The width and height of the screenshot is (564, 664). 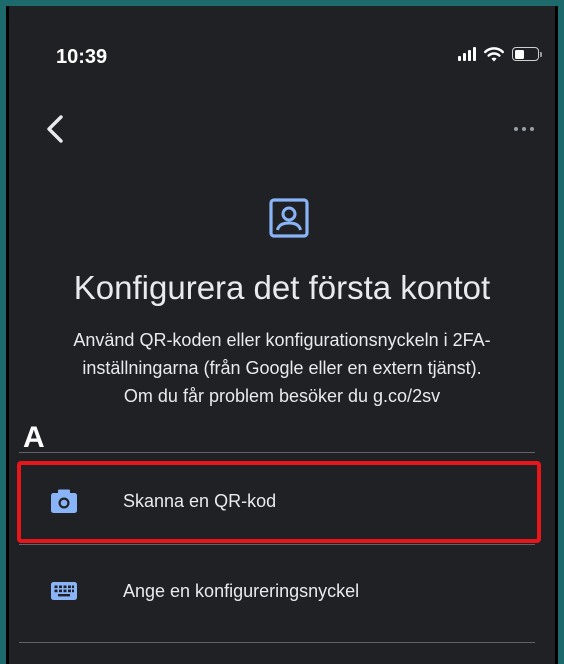 What do you see at coordinates (289, 218) in the screenshot?
I see `account-box-icon` at bounding box center [289, 218].